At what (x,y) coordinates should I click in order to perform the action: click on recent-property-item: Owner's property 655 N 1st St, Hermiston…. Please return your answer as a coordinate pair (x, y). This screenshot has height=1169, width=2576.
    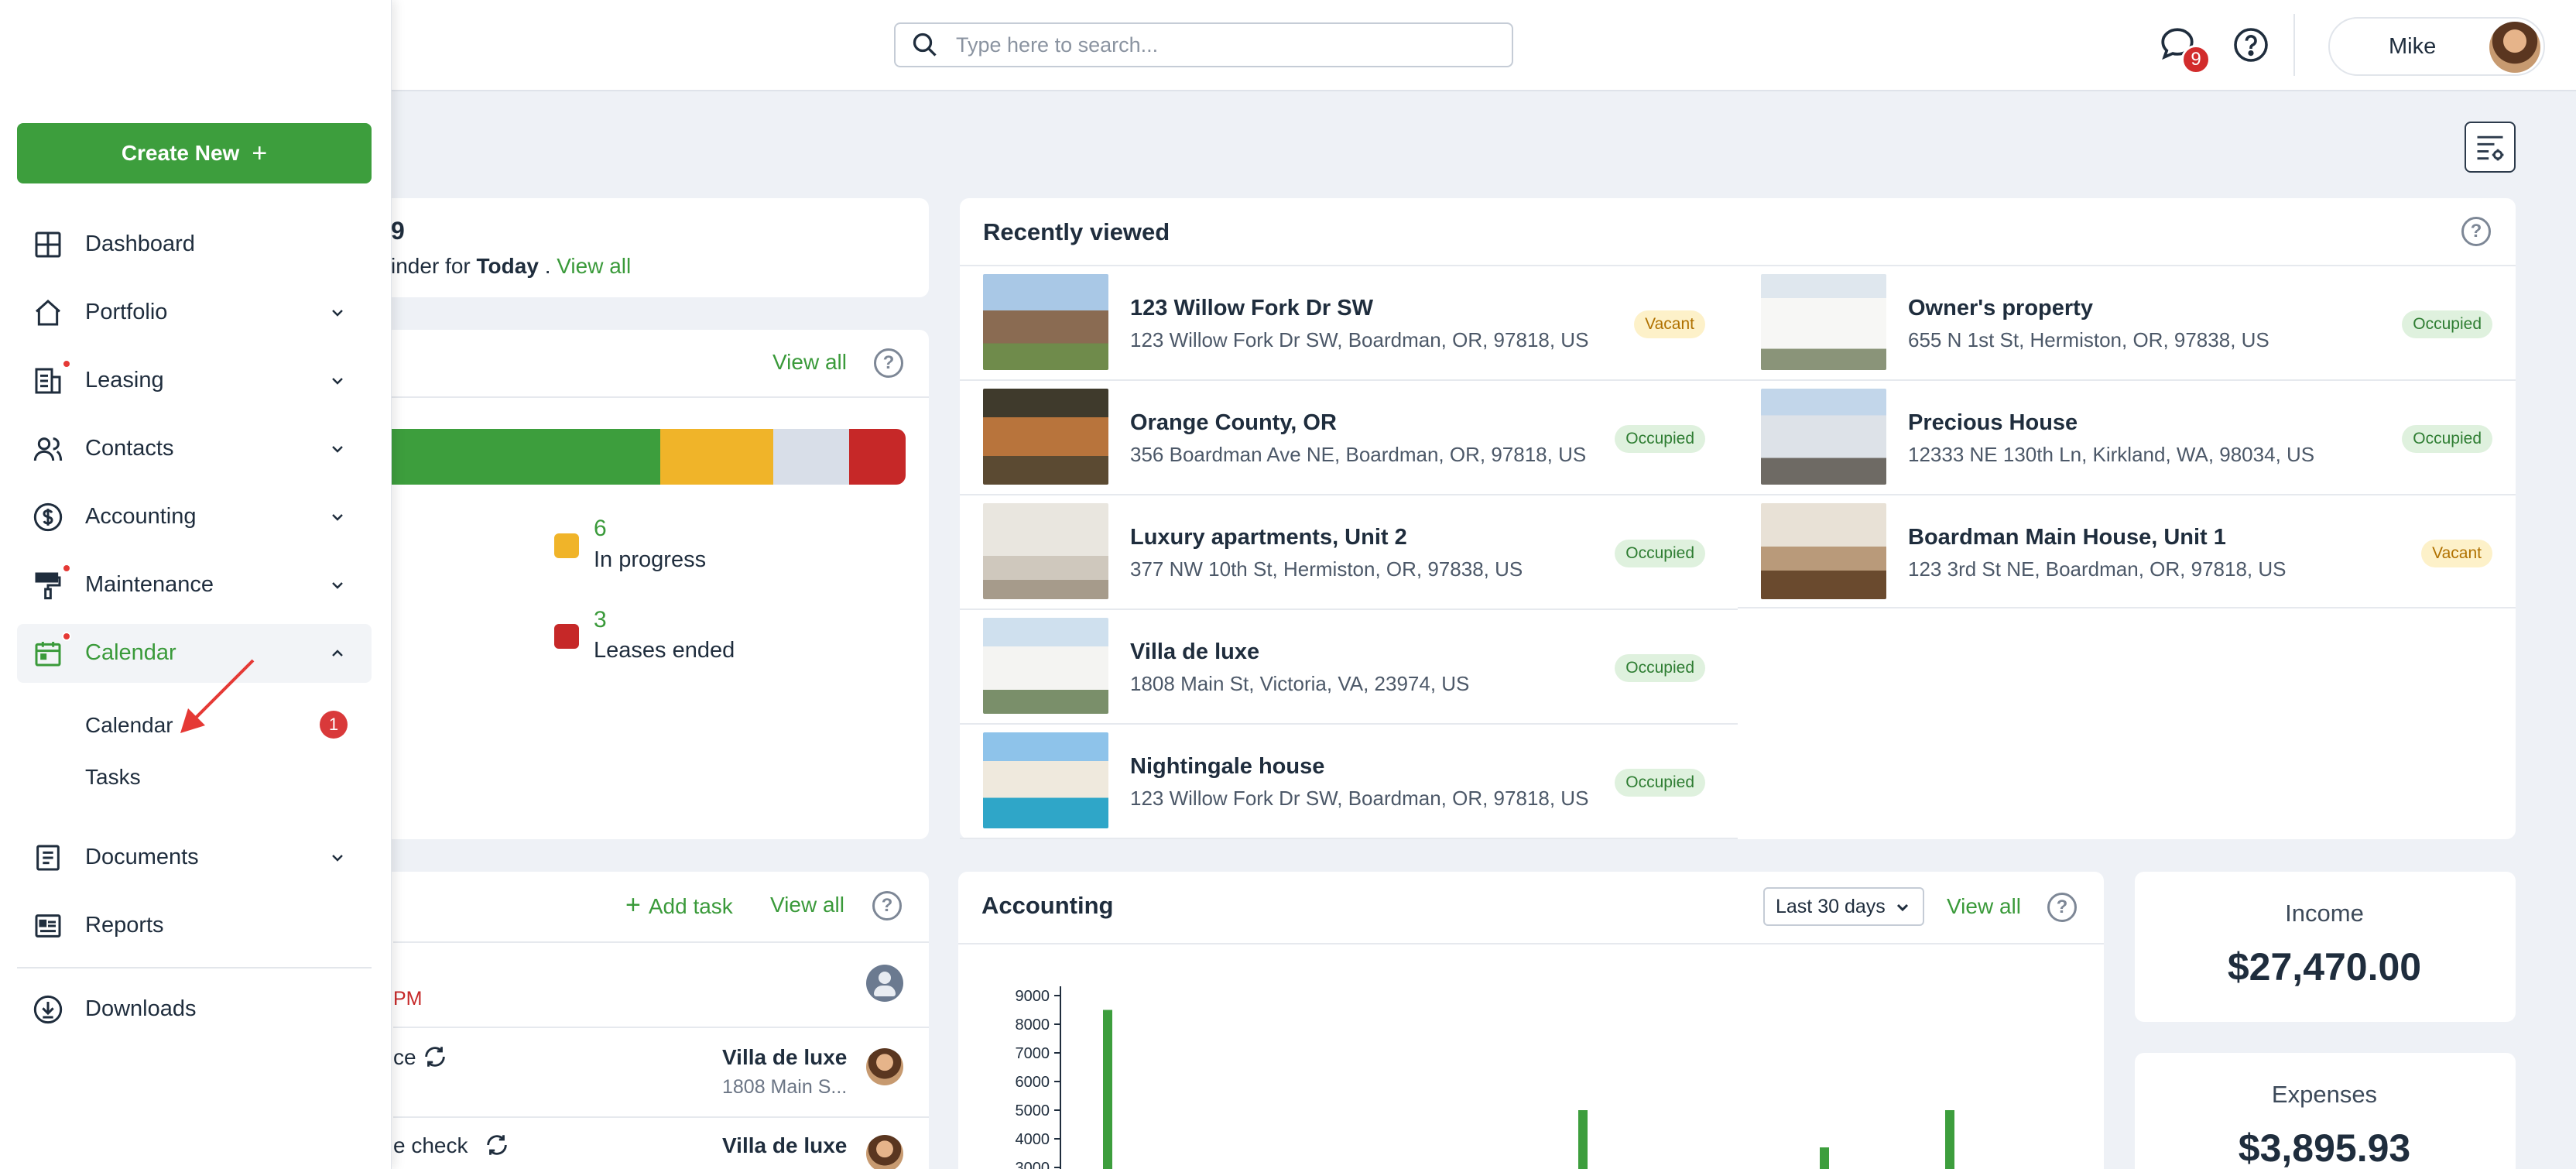
    Looking at the image, I should click on (2127, 322).